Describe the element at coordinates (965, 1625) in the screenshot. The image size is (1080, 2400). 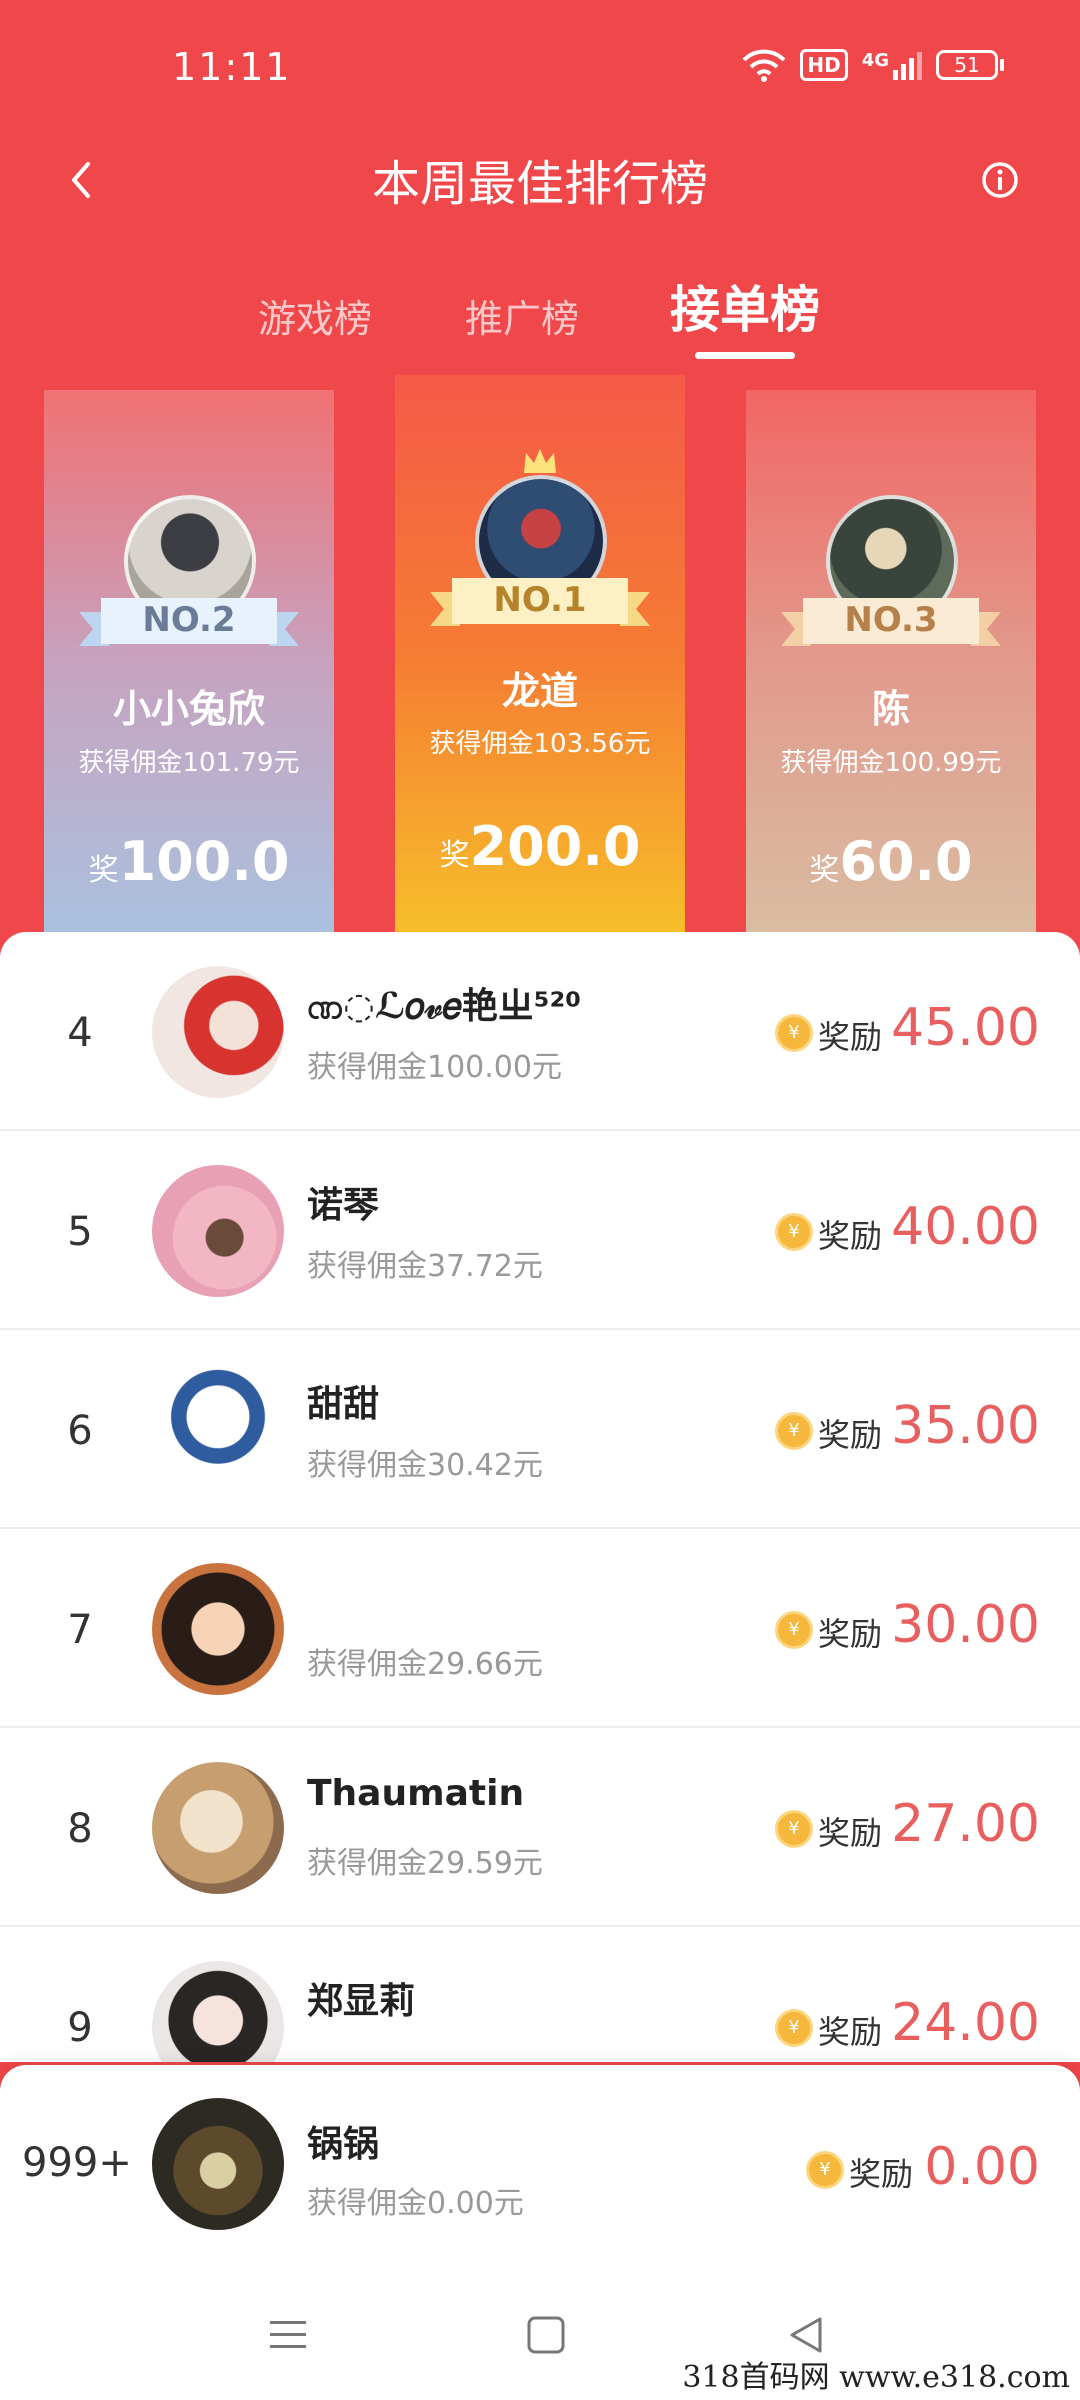
I see `reward-value: 30.00` at that location.